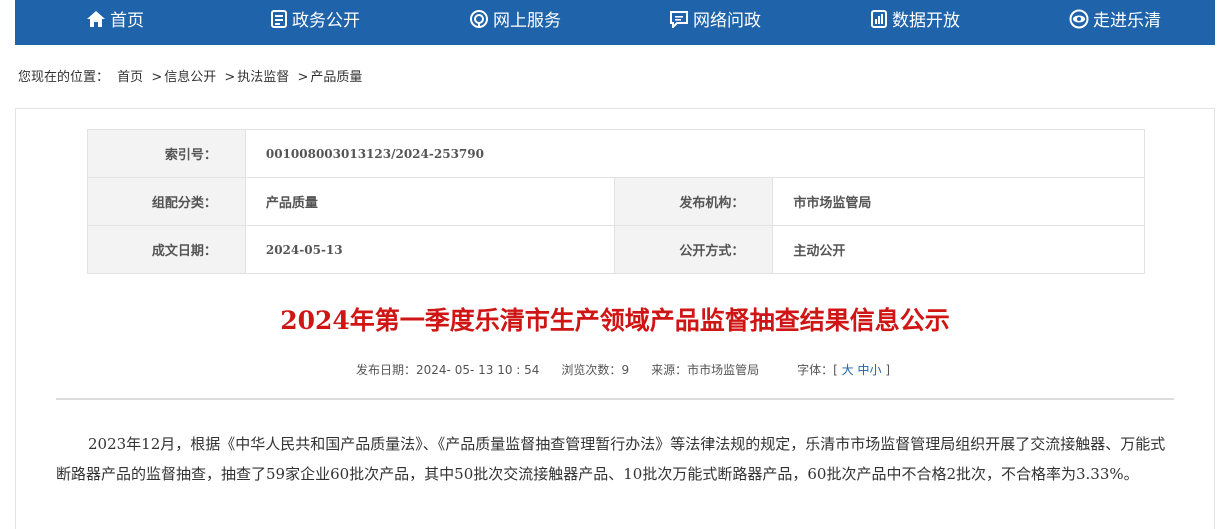 This screenshot has width=1232, height=529. Describe the element at coordinates (64, 77) in the screenshot. I see `breadcrumb-prefix: 您现在的位置：` at that location.